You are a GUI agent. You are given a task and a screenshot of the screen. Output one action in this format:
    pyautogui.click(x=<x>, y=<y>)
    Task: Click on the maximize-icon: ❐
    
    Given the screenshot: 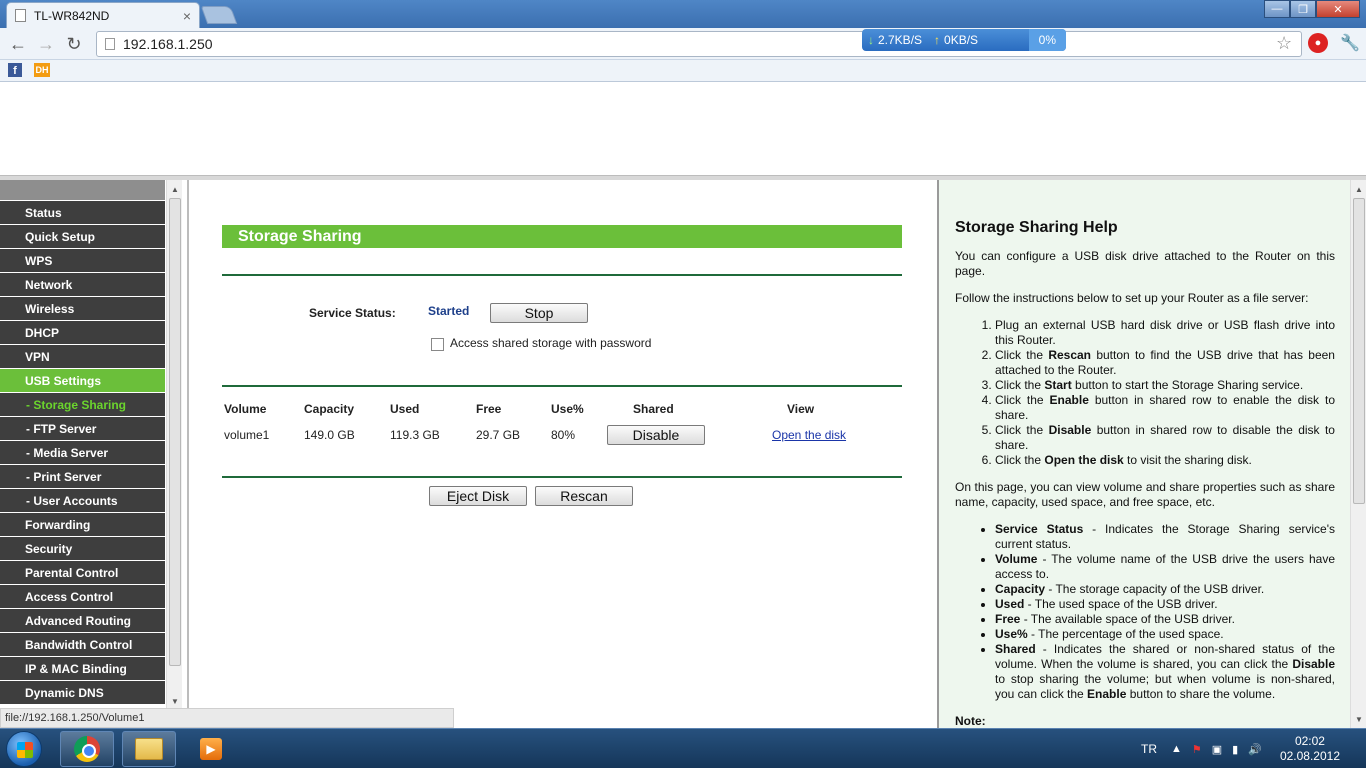 What is the action you would take?
    pyautogui.click(x=1303, y=9)
    